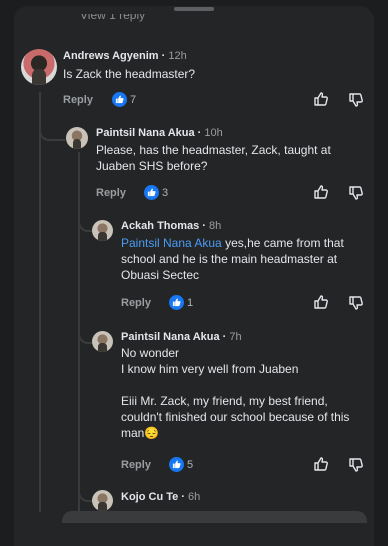 The width and height of the screenshot is (388, 546). Describe the element at coordinates (177, 56) in the screenshot. I see `comment-time: 12h` at that location.